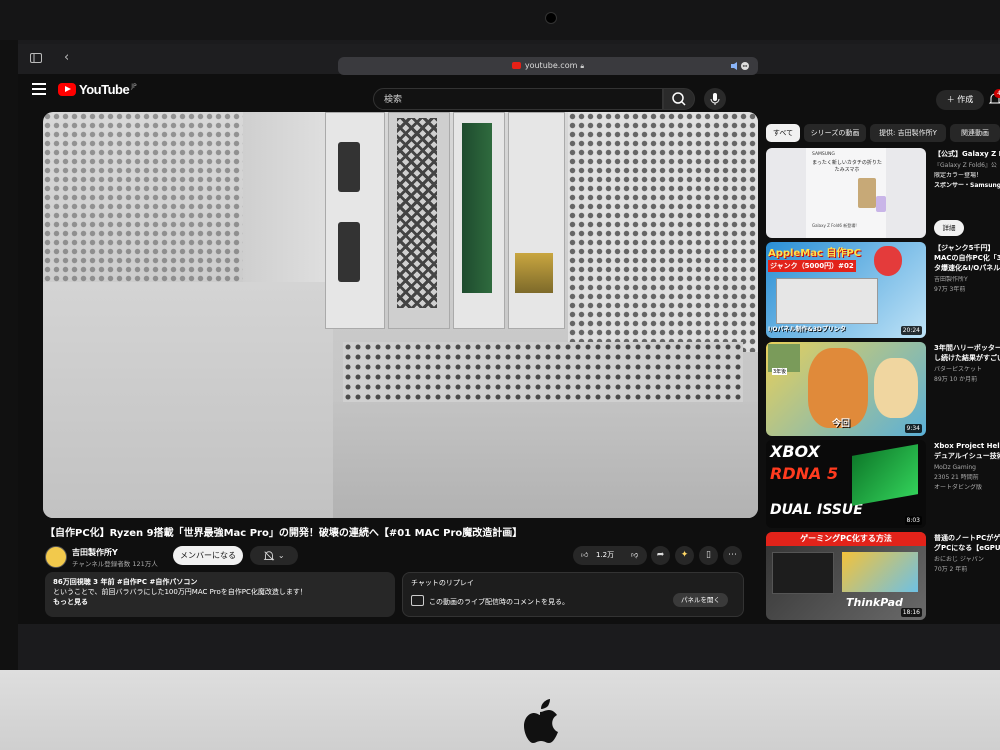 The image size is (1000, 750). What do you see at coordinates (795, 451) in the screenshot?
I see `thumb-caption: XBOX` at bounding box center [795, 451].